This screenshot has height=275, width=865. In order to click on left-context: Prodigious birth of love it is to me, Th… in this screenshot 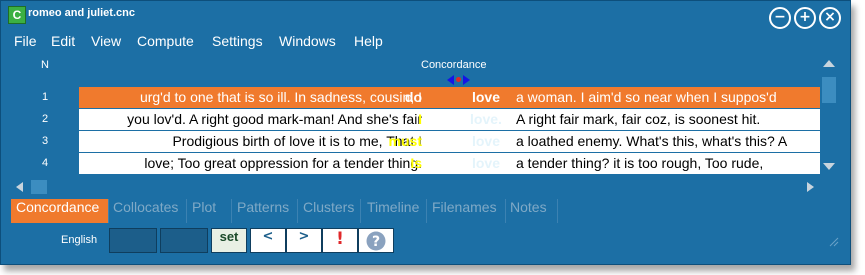, I will do `click(297, 141)`.